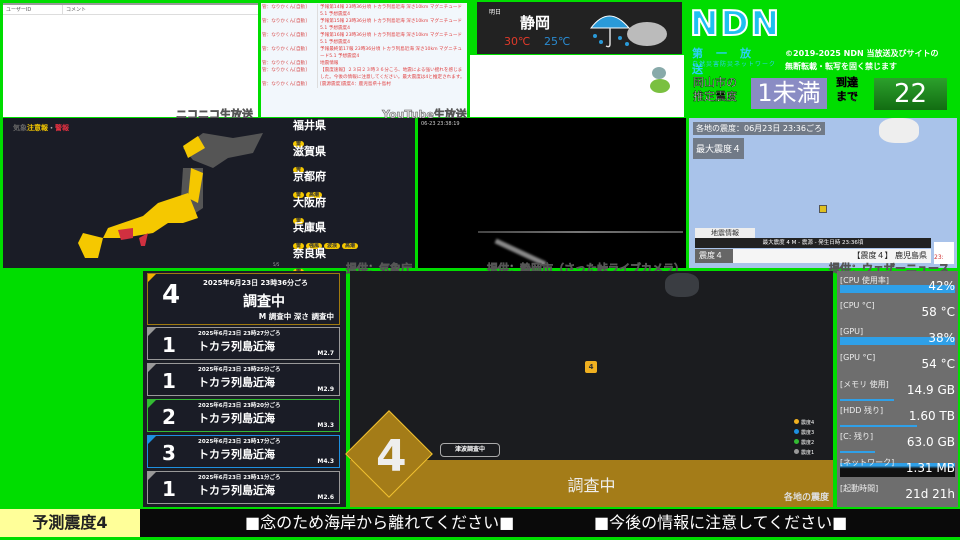 Image resolution: width=960 pixels, height=540 pixels. I want to click on ndn-logo: NDN, so click(735, 24).